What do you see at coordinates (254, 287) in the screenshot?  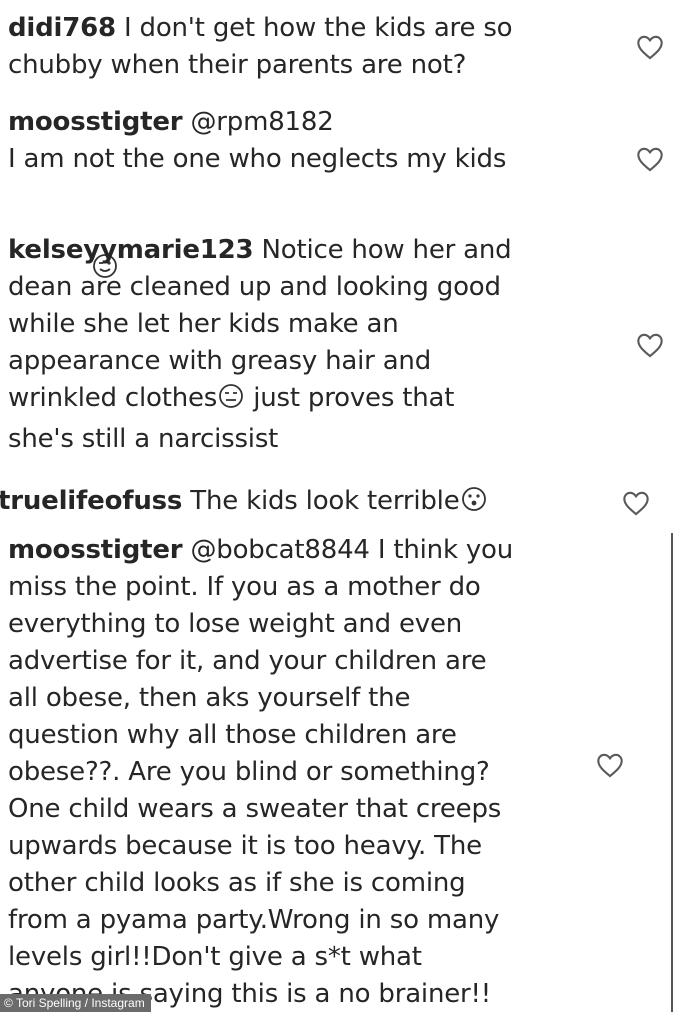 I see `comment-line: dean are cleaned up and looking good` at bounding box center [254, 287].